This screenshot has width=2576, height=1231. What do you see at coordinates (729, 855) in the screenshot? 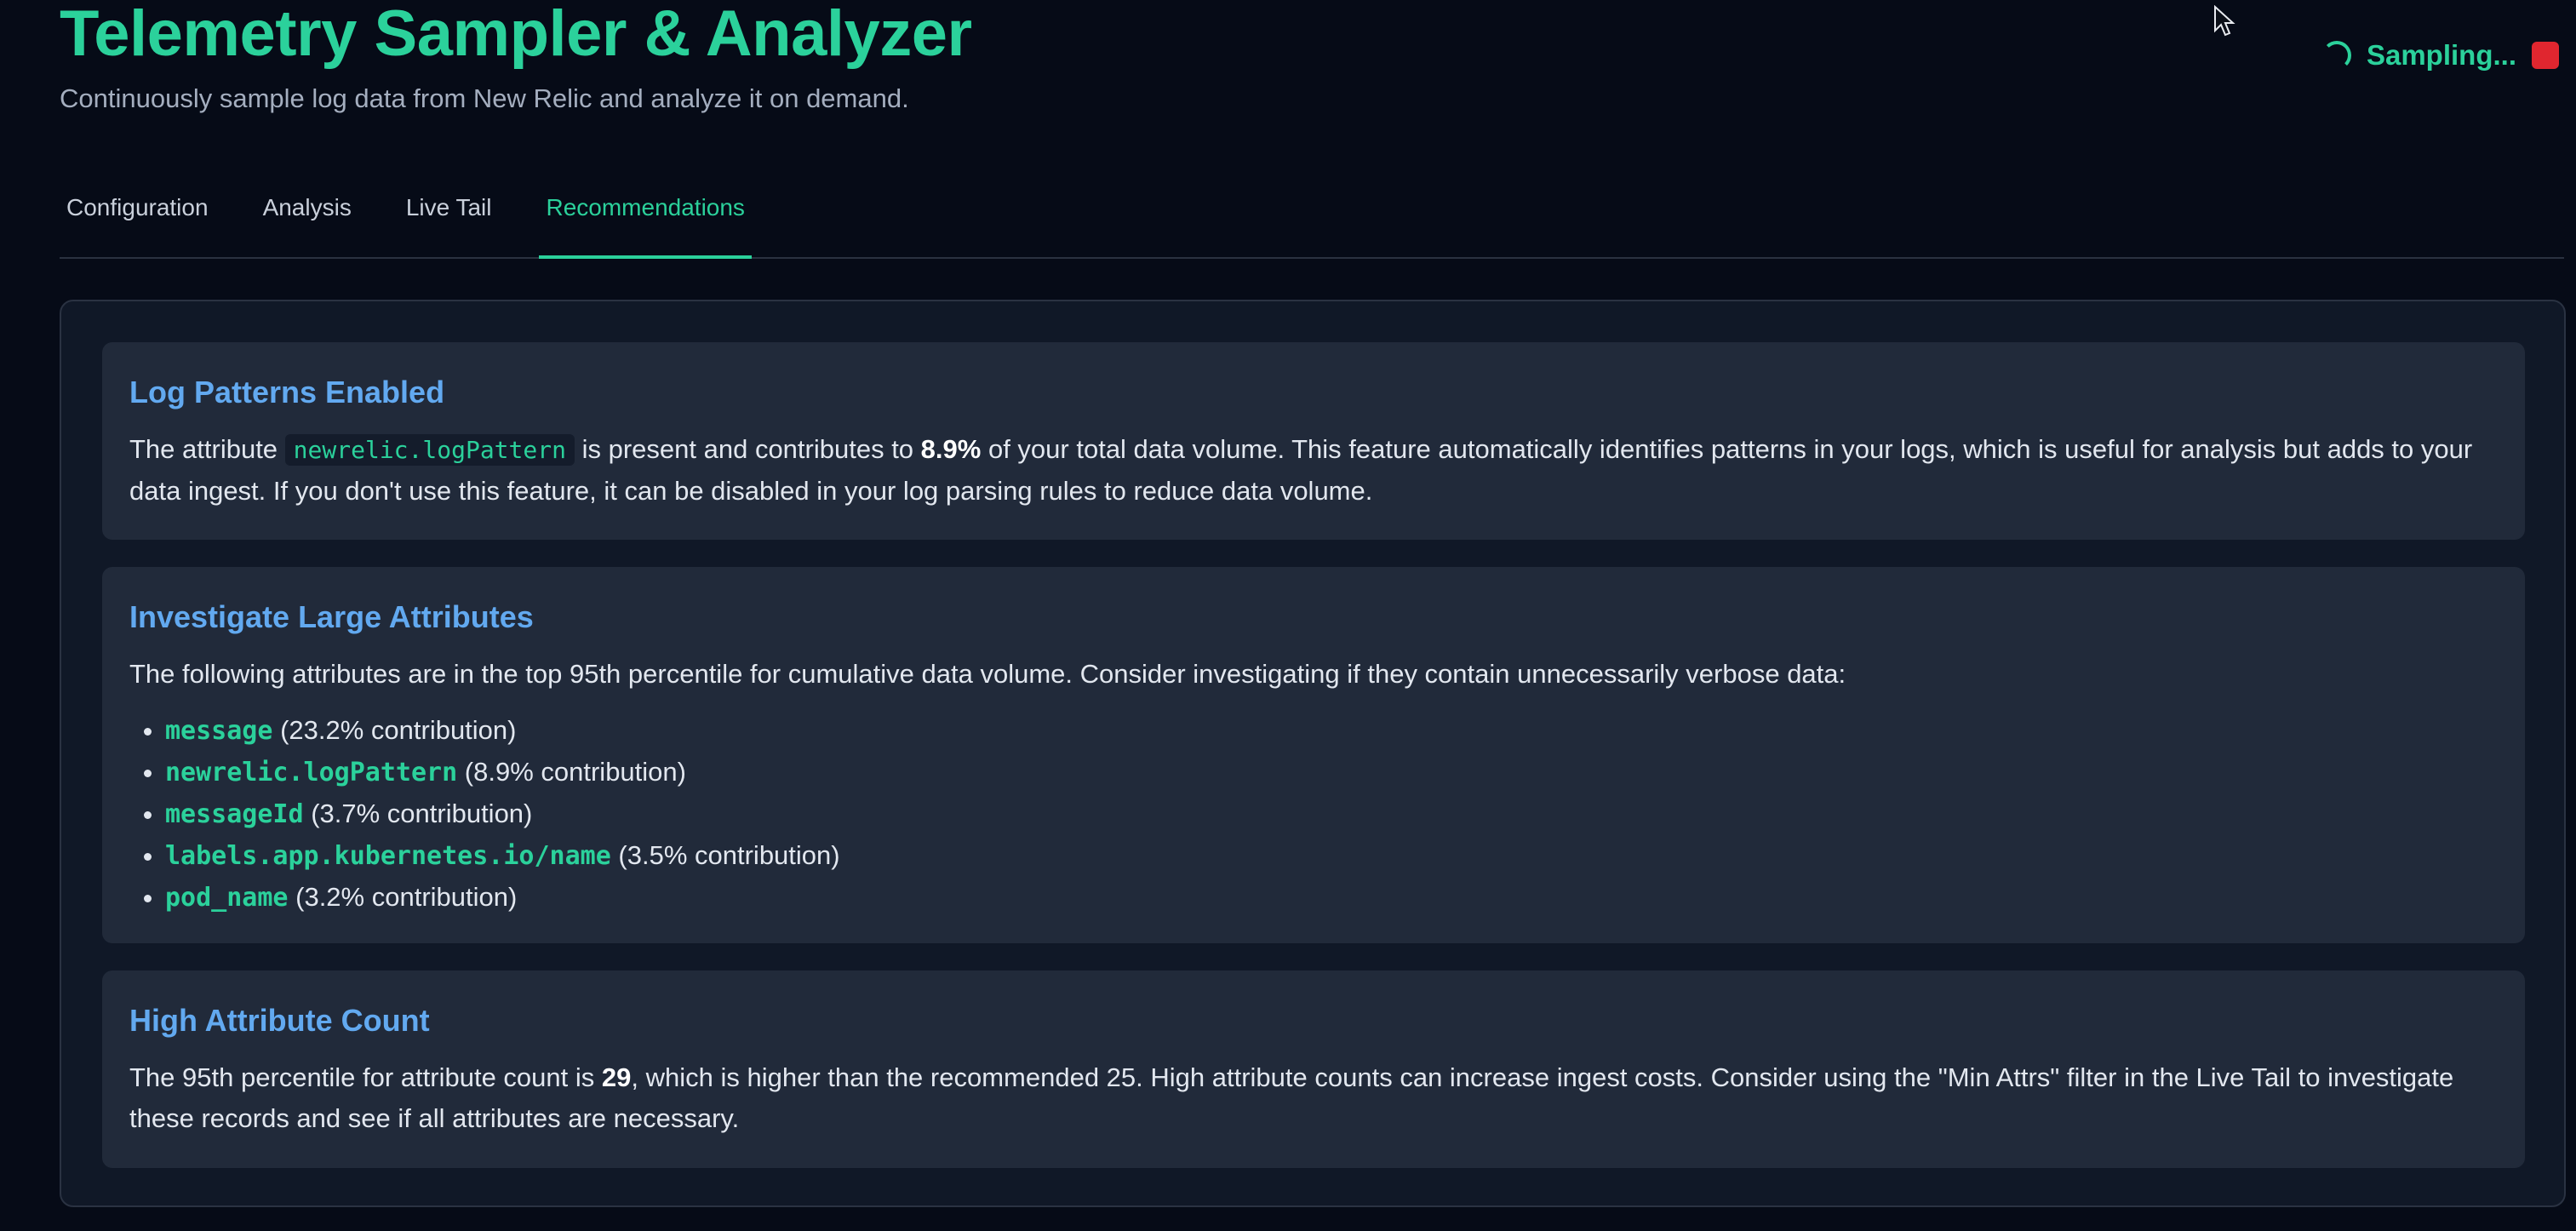
I see `attribute-detail: (3.5% contribution)` at bounding box center [729, 855].